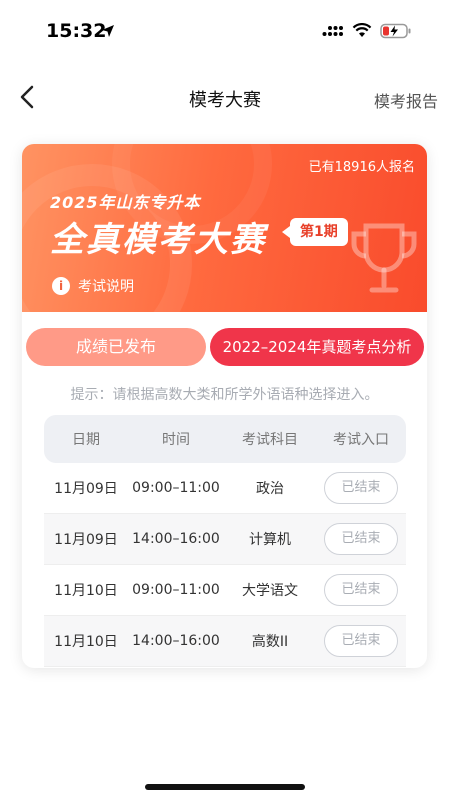 The width and height of the screenshot is (450, 800). I want to click on table-row: 11月09日 14:00–16:00 计算机 已结束, so click(225, 539).